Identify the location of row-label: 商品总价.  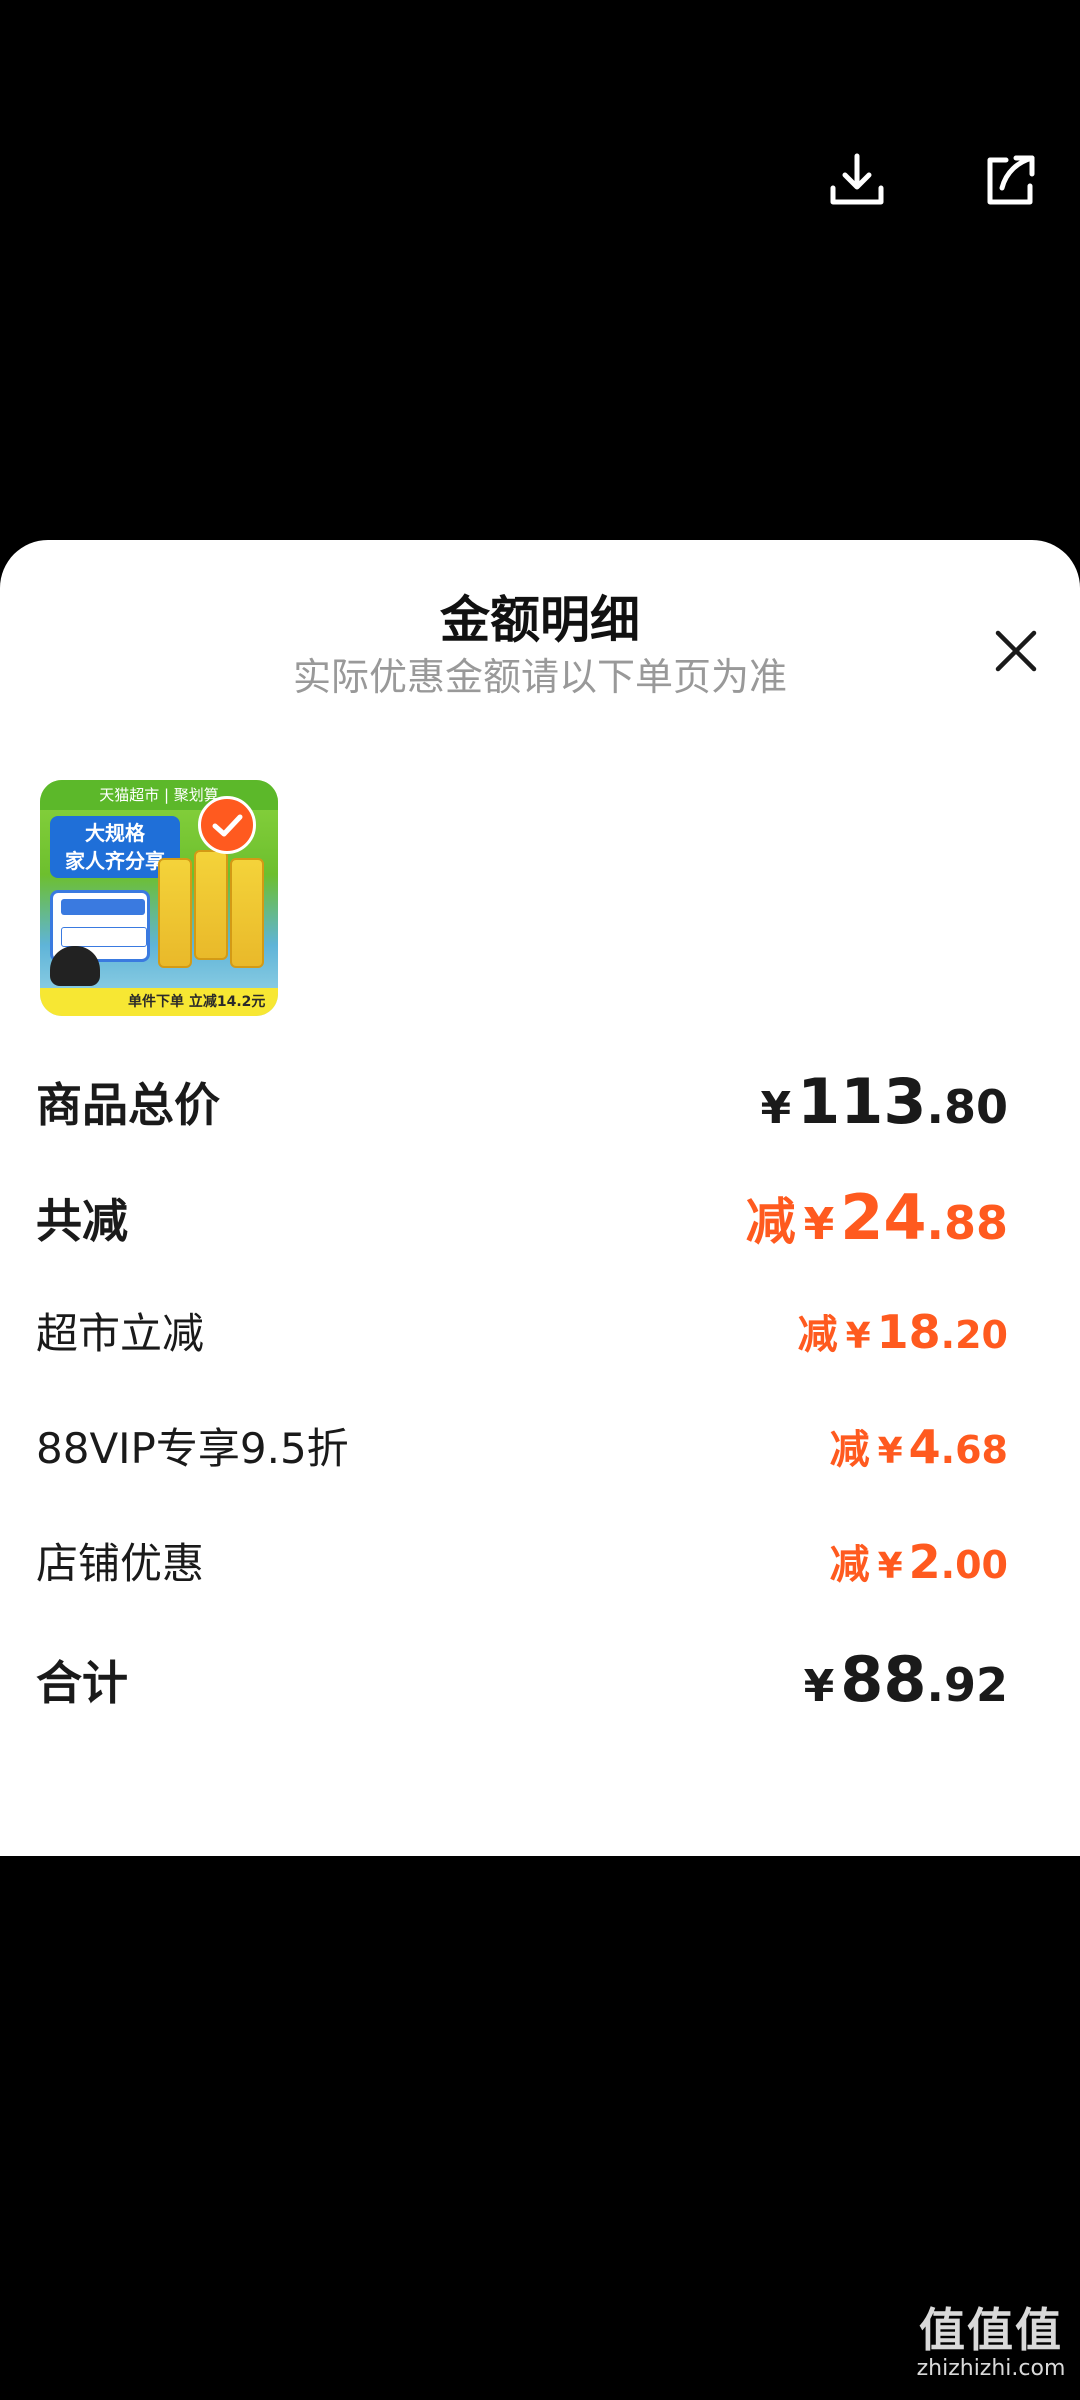
(128, 1104).